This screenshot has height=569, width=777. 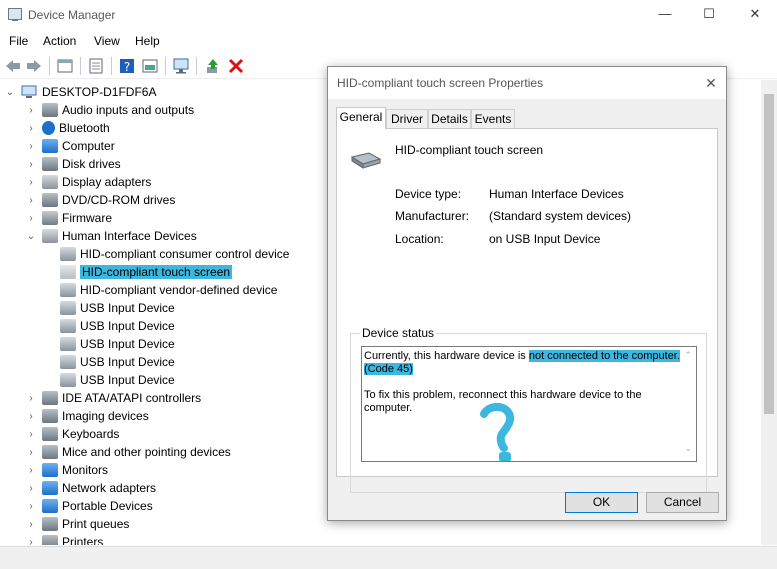 I want to click on tab-details: Details, so click(x=449, y=119).